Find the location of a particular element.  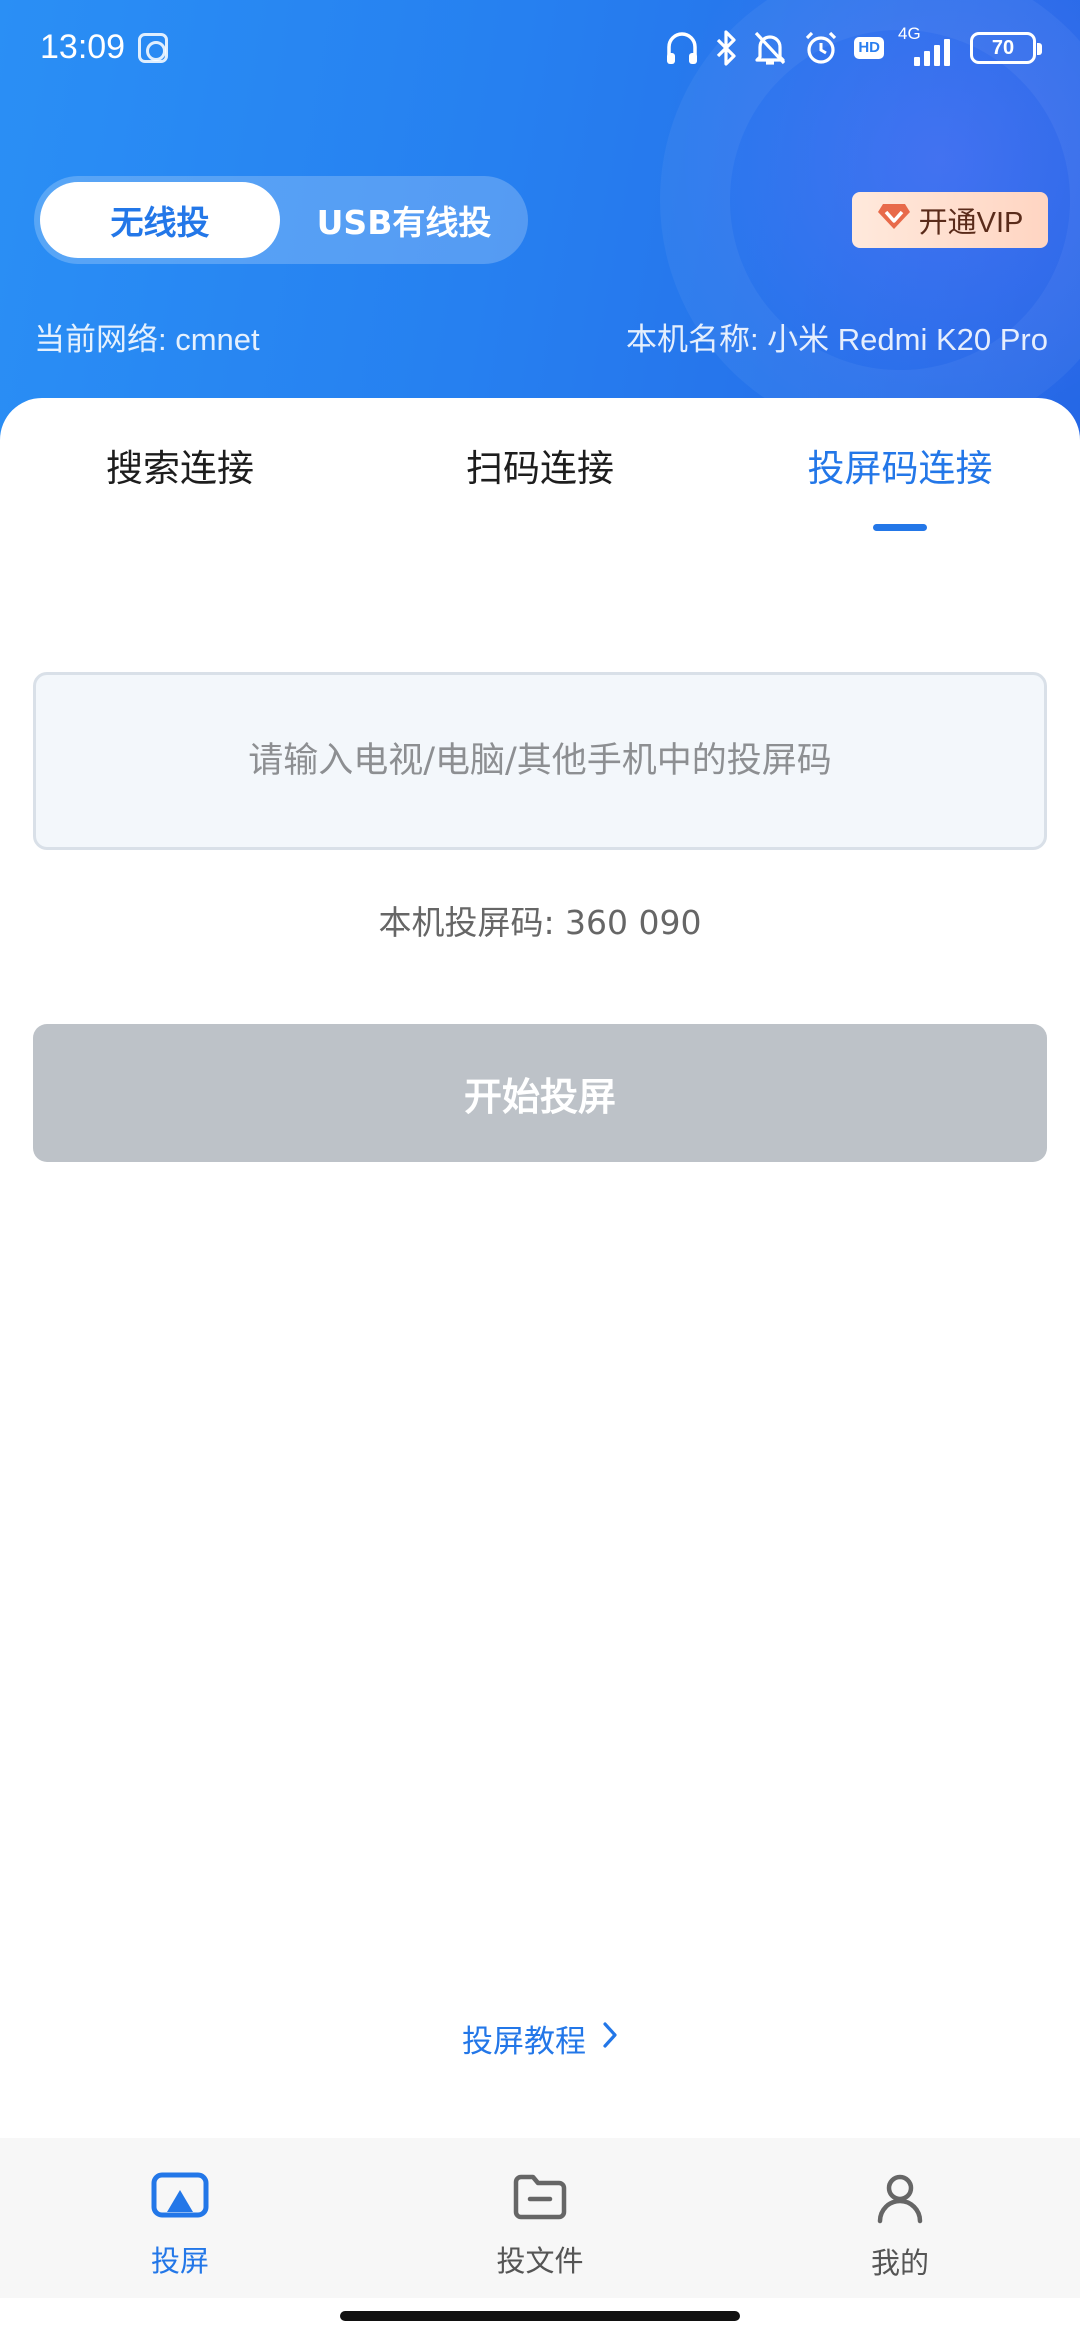

headphones-icon is located at coordinates (682, 48).